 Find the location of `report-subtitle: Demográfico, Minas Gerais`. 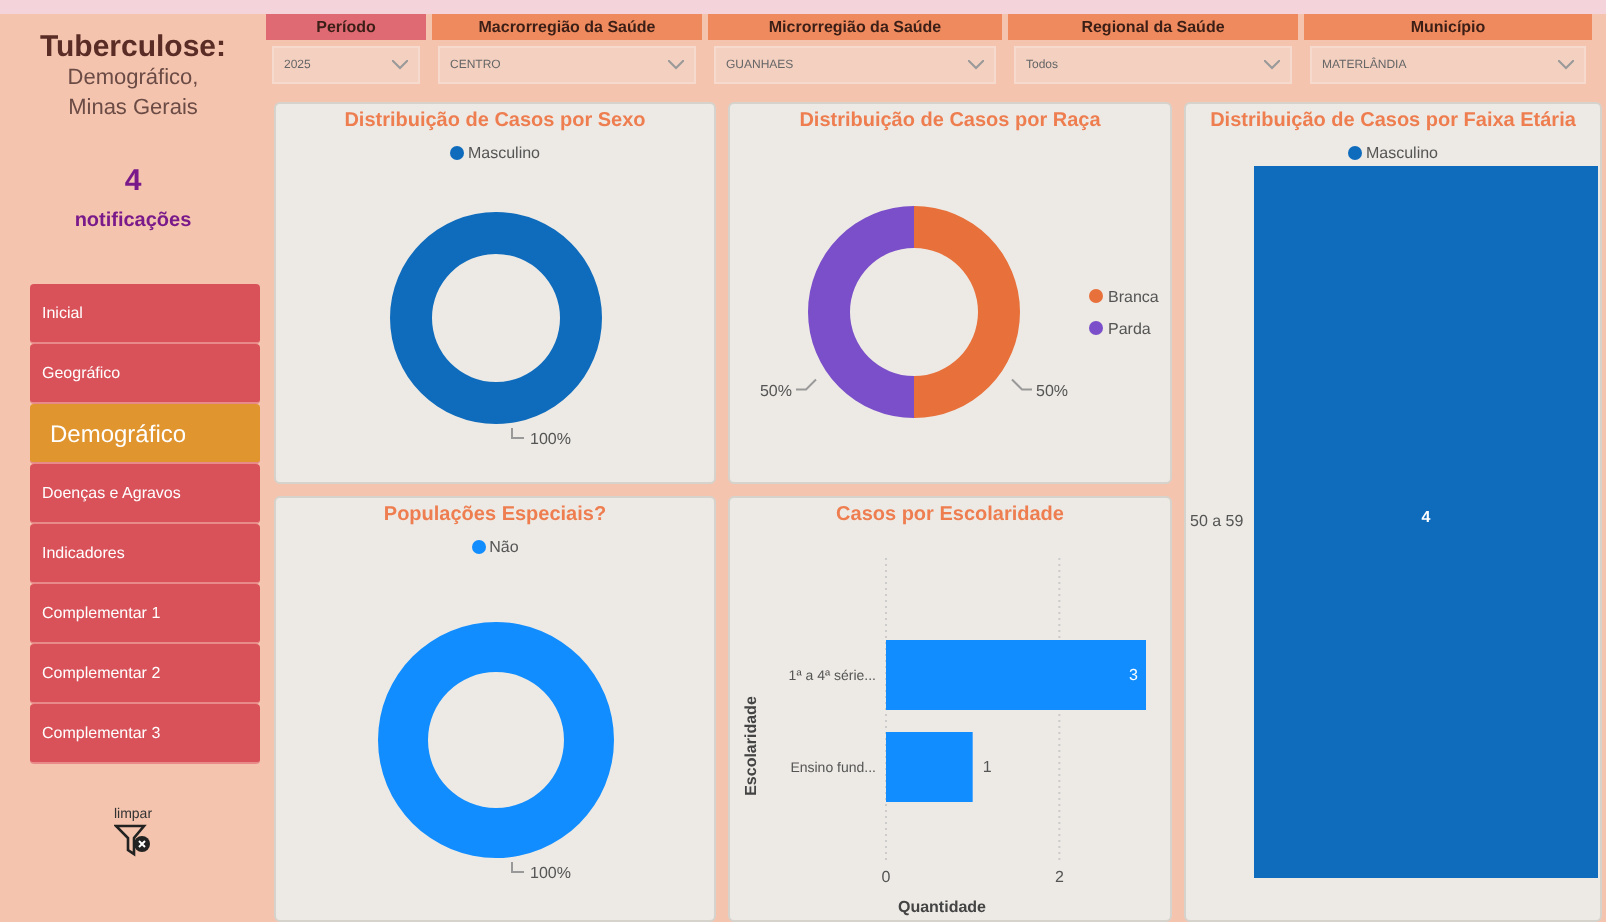

report-subtitle: Demográfico, Minas Gerais is located at coordinates (133, 94).